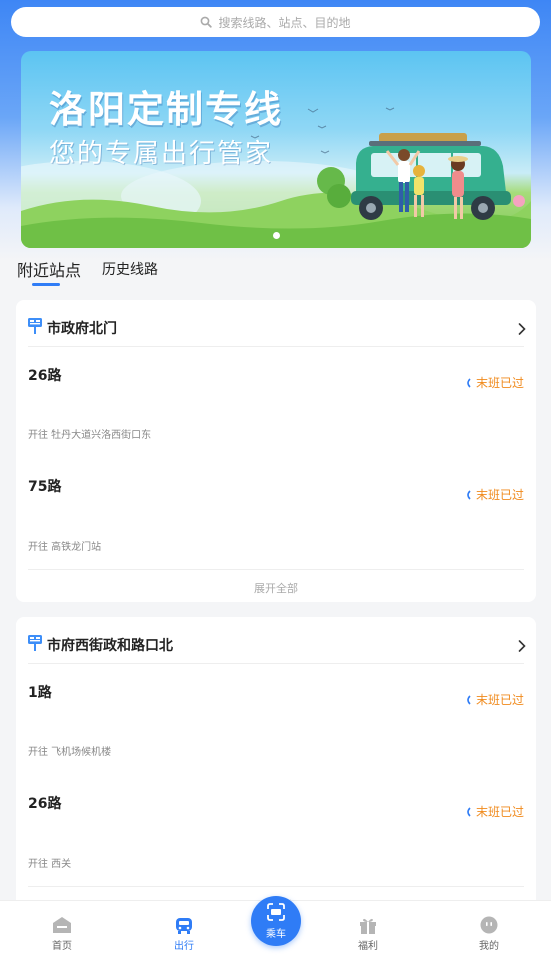 The width and height of the screenshot is (551, 956). I want to click on search-placeholder: 搜索线路、站点、目的地, so click(284, 22).